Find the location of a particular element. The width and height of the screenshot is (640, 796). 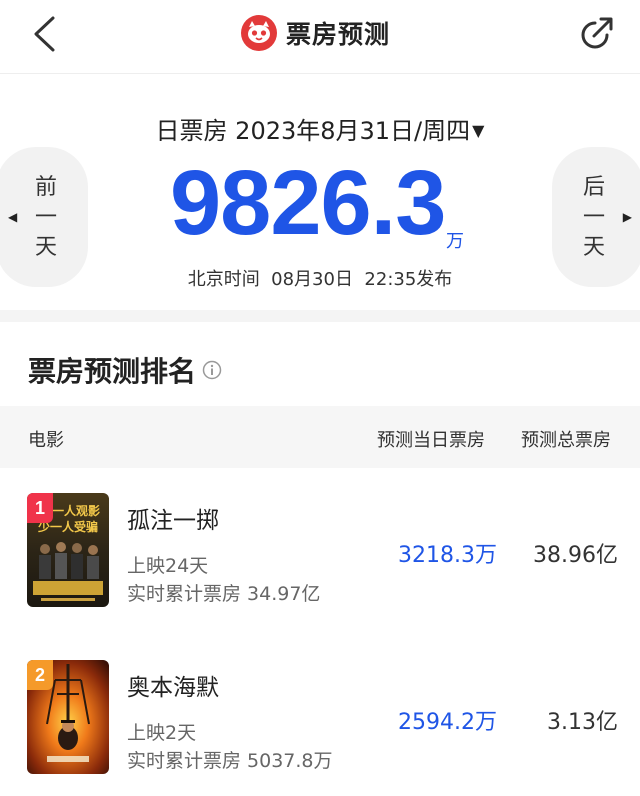

movie-day-prediction: 3218.3万 is located at coordinates (447, 555).